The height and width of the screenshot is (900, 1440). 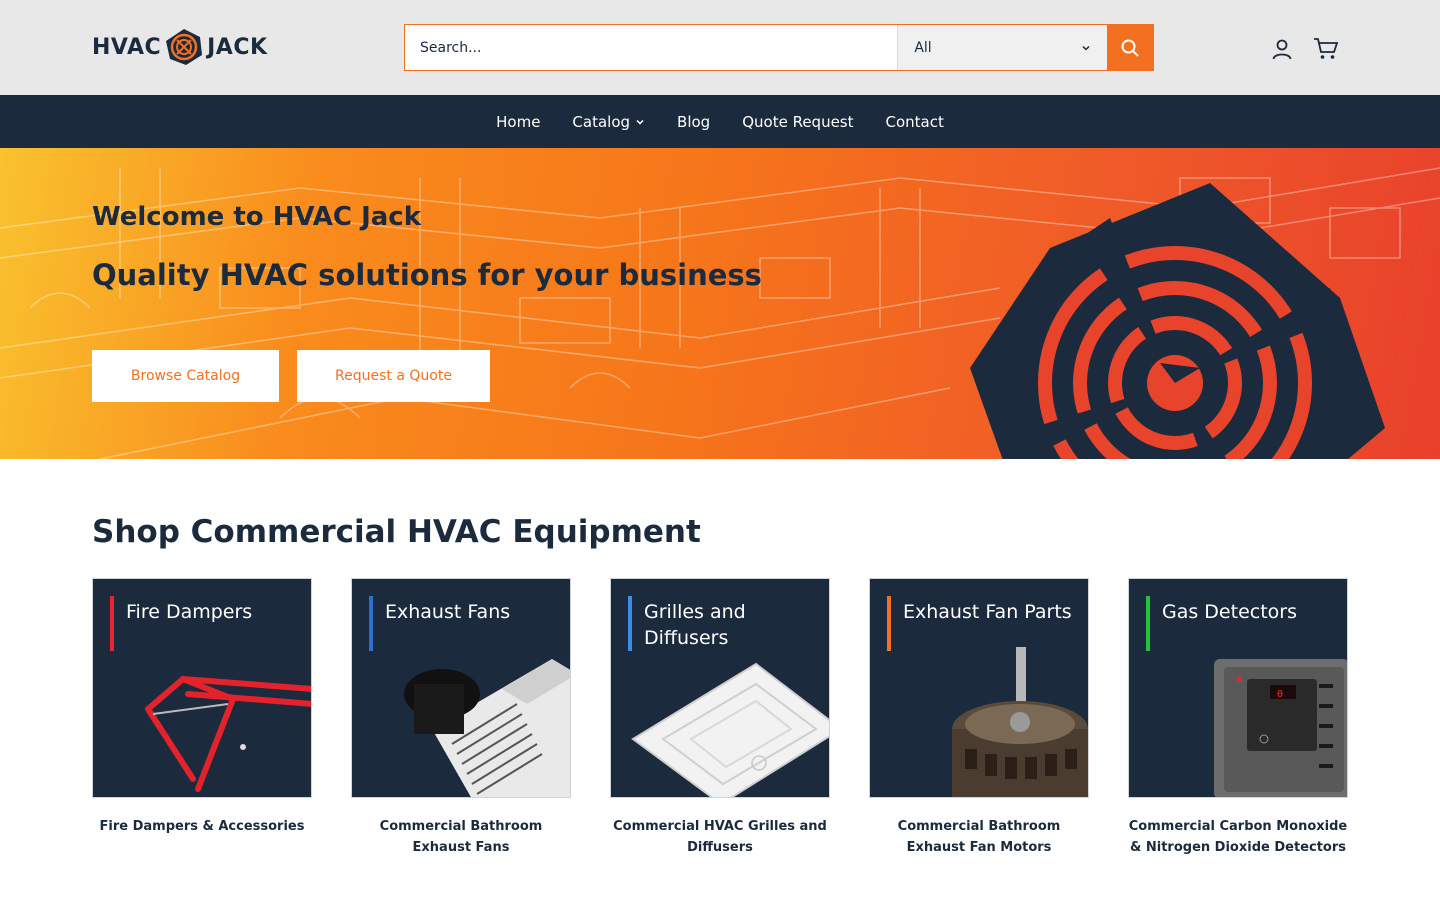 I want to click on nav-item-label: Quote Request, so click(x=798, y=121).